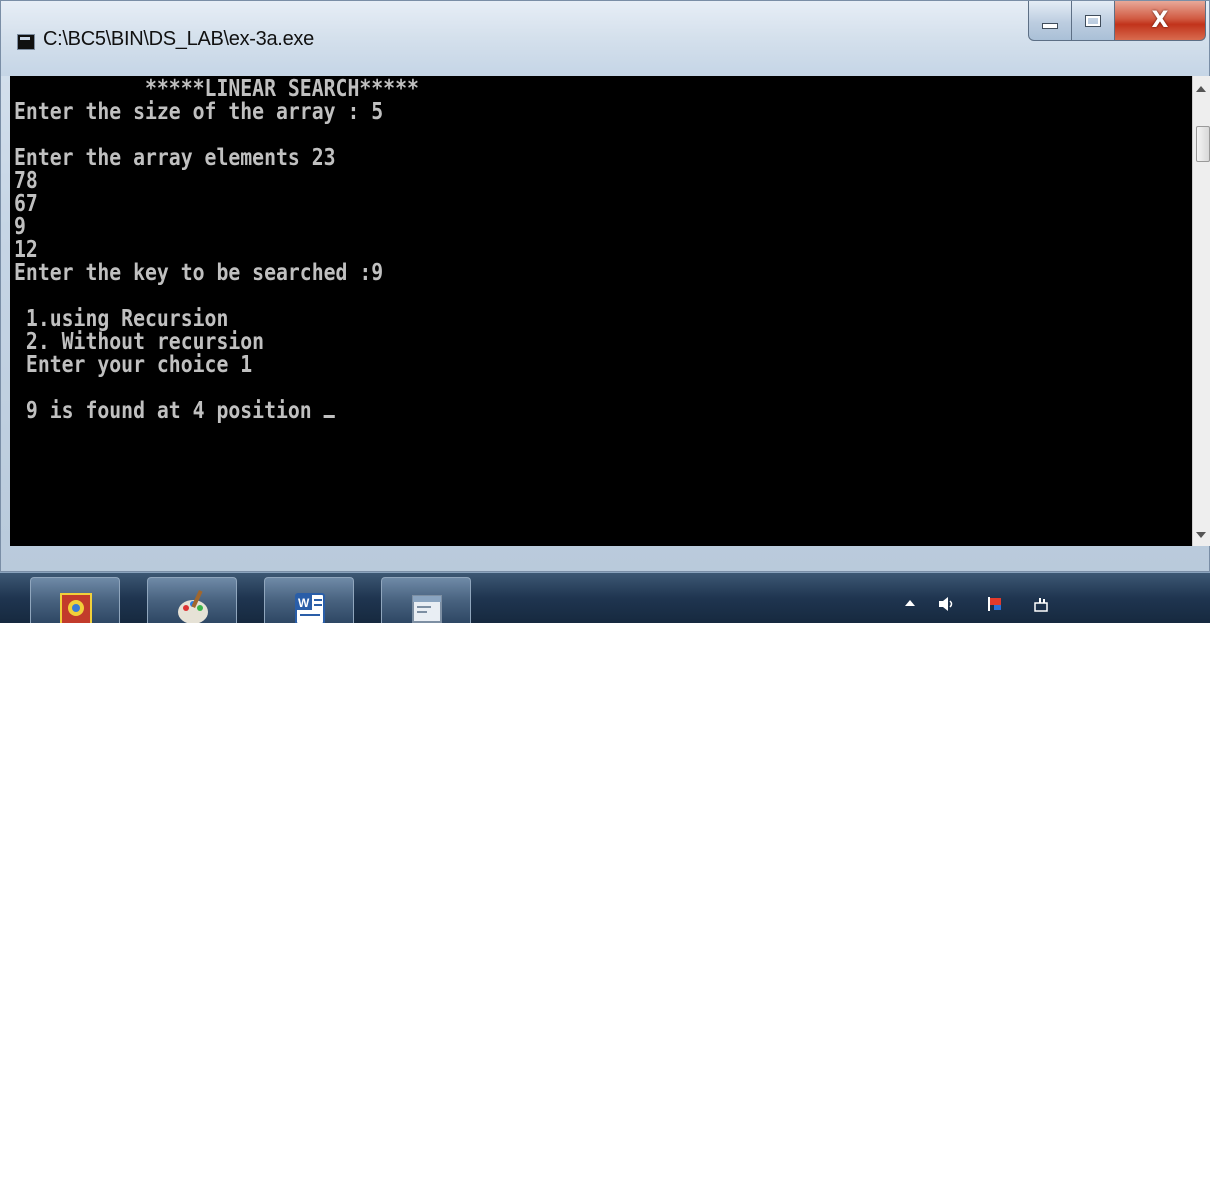 The width and height of the screenshot is (1210, 1178). I want to click on action-center-flag-icon, so click(995, 604).